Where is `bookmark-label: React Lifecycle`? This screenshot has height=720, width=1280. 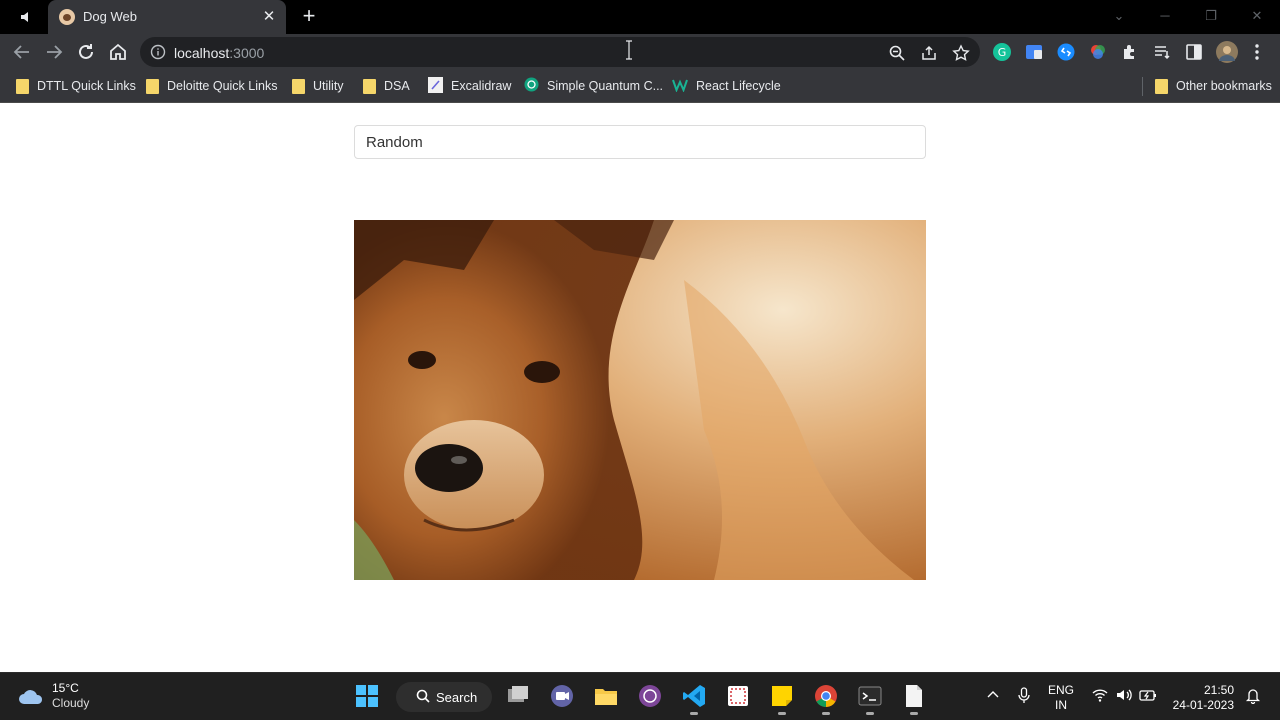 bookmark-label: React Lifecycle is located at coordinates (738, 86).